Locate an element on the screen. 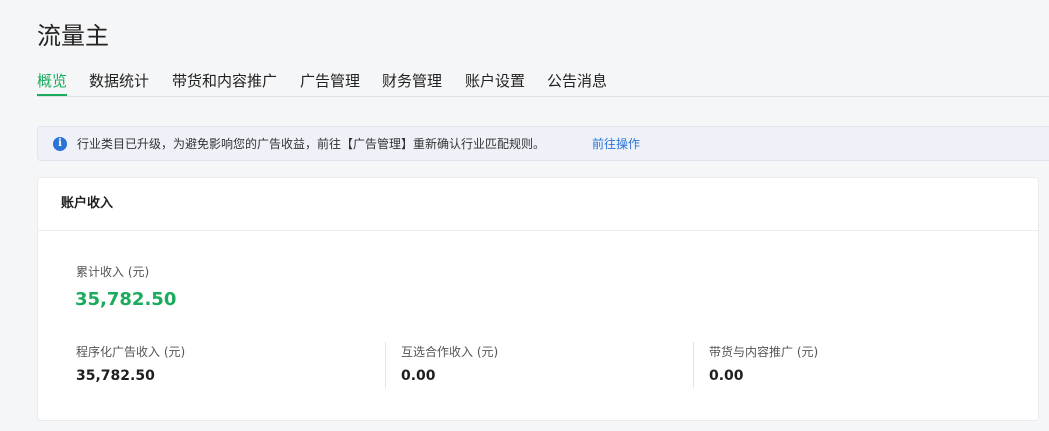 This screenshot has height=431, width=1049. total-income-label: 累计收入 (元) is located at coordinates (113, 272).